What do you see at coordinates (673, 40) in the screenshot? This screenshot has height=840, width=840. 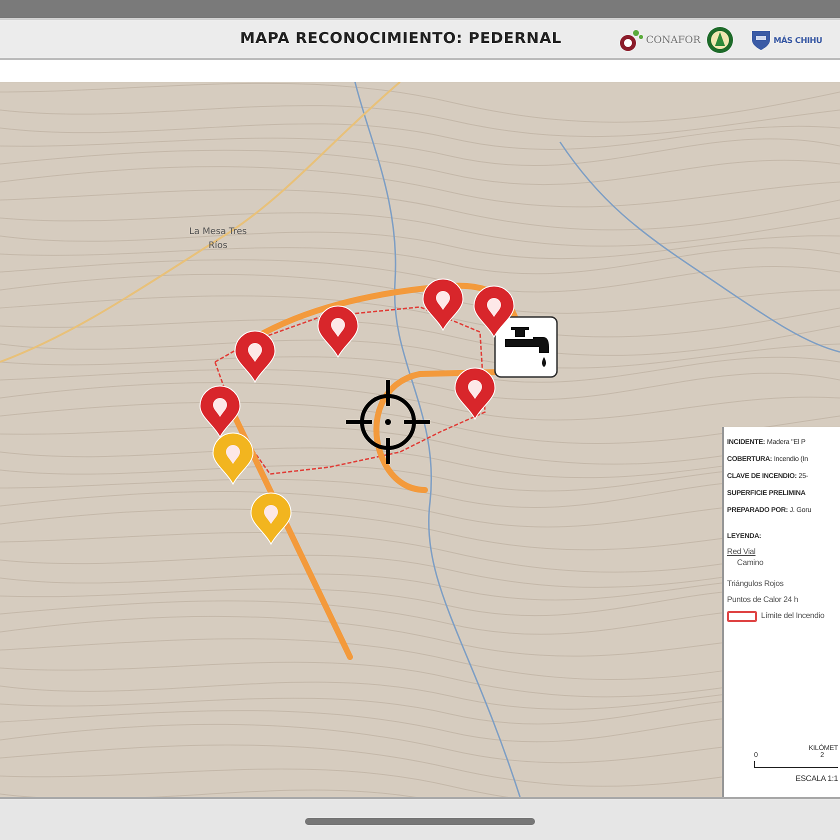 I see `logo-text: CONAFOR` at bounding box center [673, 40].